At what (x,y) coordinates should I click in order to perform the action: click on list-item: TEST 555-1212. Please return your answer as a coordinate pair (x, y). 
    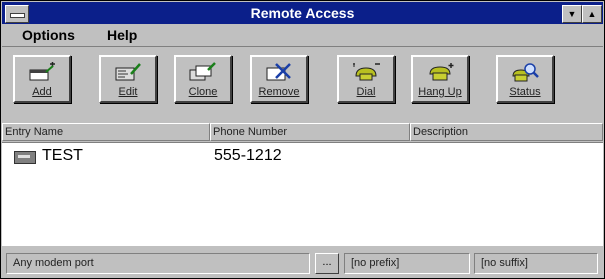
    Looking at the image, I should click on (302, 156).